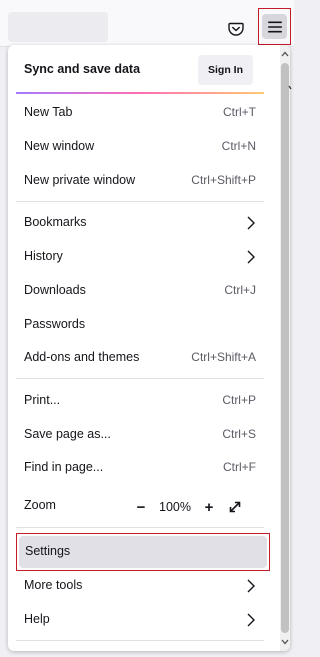  Describe the element at coordinates (223, 180) in the screenshot. I see `menu-item-shortcut: Ctrl+Shift+P` at that location.